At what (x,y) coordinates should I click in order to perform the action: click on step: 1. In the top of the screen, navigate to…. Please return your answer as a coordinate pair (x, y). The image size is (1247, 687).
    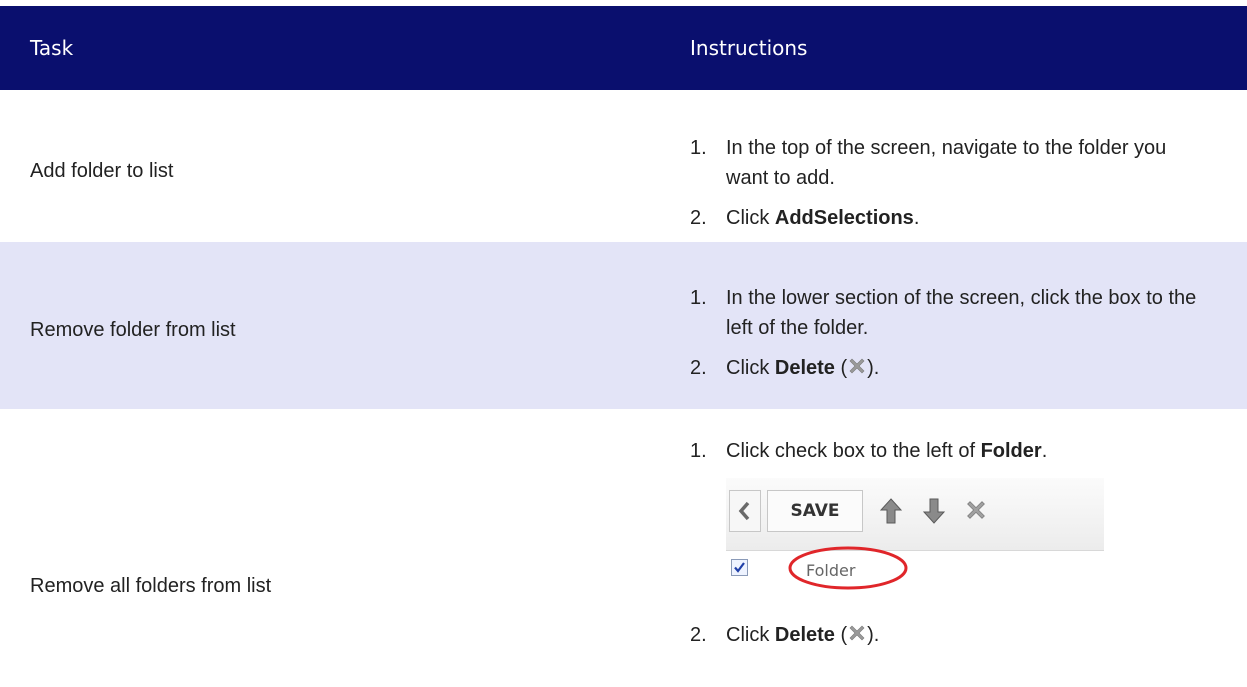
    Looking at the image, I should click on (950, 163).